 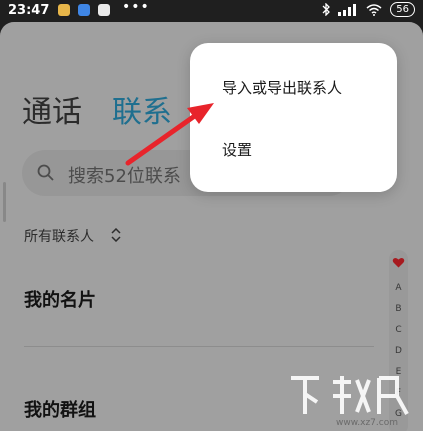 What do you see at coordinates (402, 9) in the screenshot?
I see `battery-indicator: 56` at bounding box center [402, 9].